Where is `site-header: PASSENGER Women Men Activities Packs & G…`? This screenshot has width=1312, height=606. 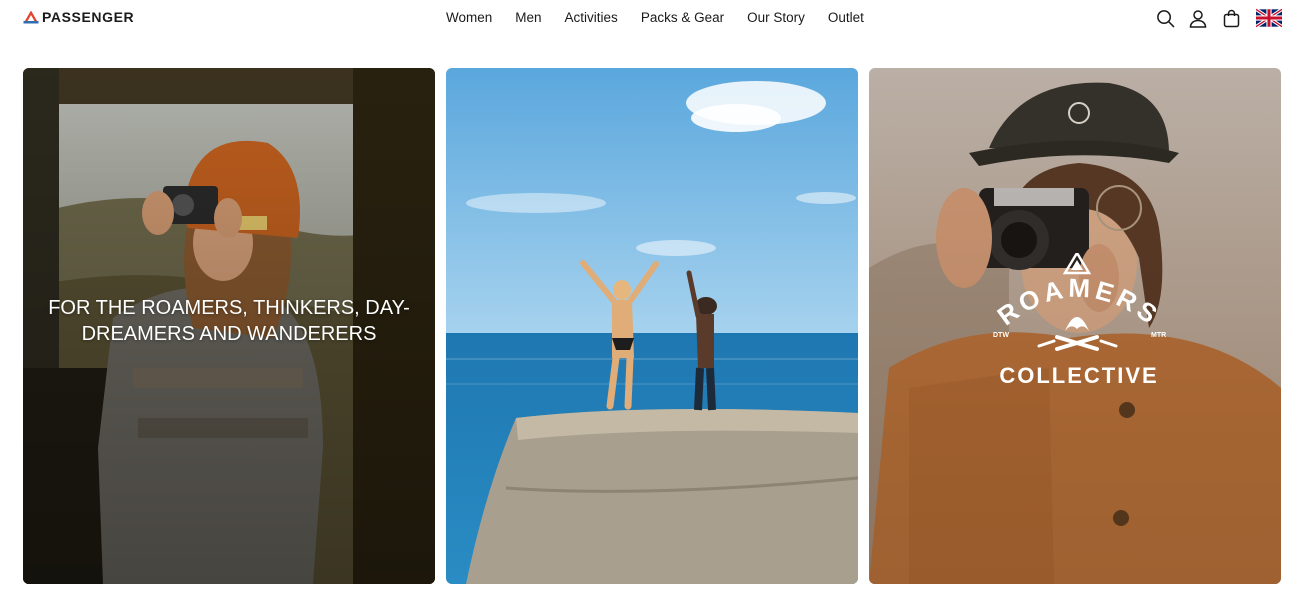 site-header: PASSENGER Women Men Activities Packs & G… is located at coordinates (656, 19).